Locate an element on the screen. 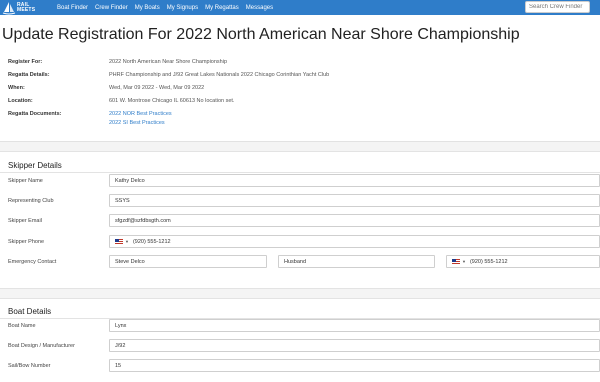  representing-club-label: Representing Club is located at coordinates (31, 201).